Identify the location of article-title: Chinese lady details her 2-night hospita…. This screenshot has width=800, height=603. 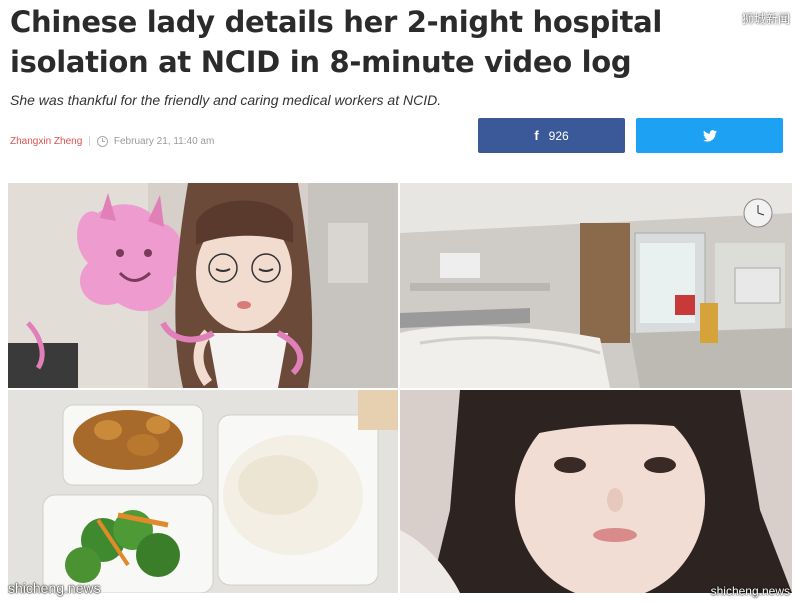
(336, 42).